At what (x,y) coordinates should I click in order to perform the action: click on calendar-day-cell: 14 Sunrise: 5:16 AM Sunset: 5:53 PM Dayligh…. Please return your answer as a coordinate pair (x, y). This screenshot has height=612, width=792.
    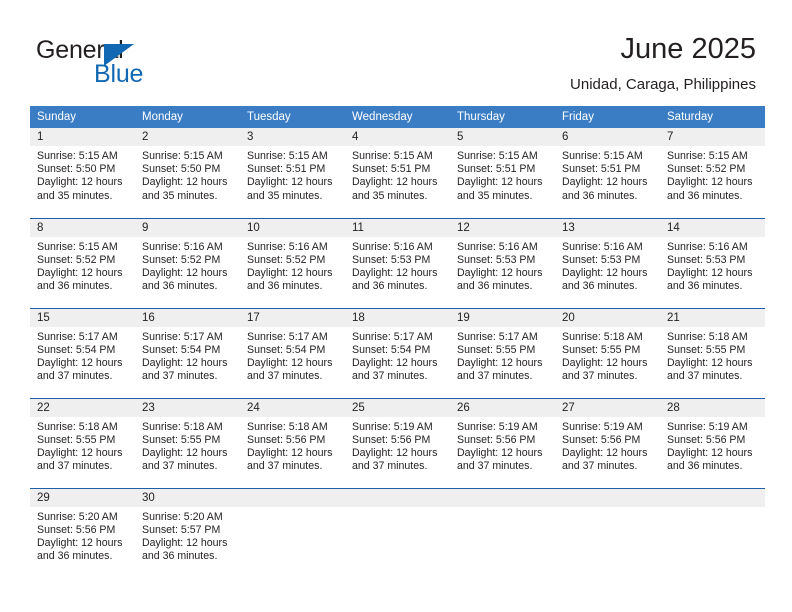
    Looking at the image, I should click on (712, 262).